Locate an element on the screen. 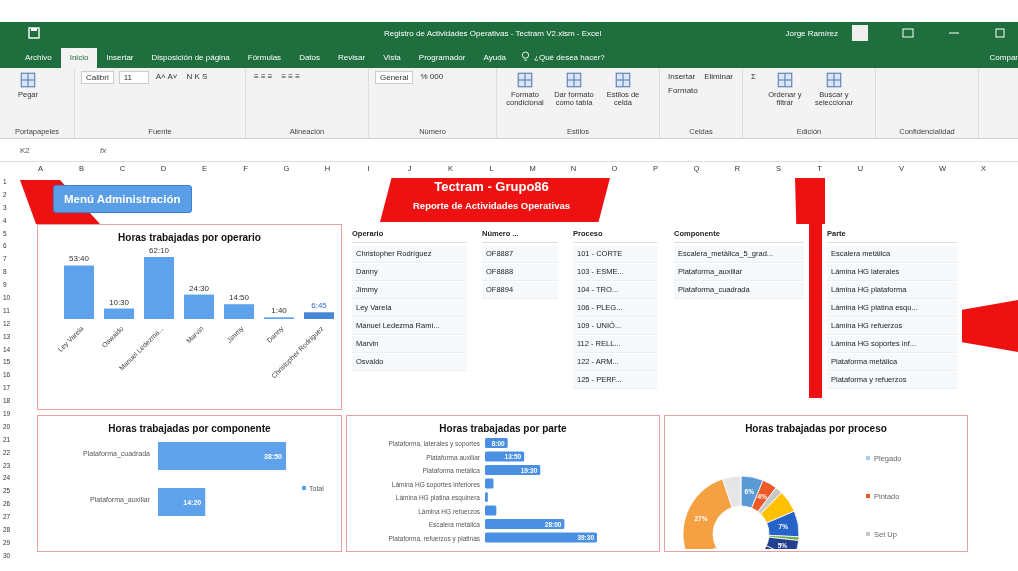  banner-subtitle: Reporte de Actividades Operativas is located at coordinates (491, 205).